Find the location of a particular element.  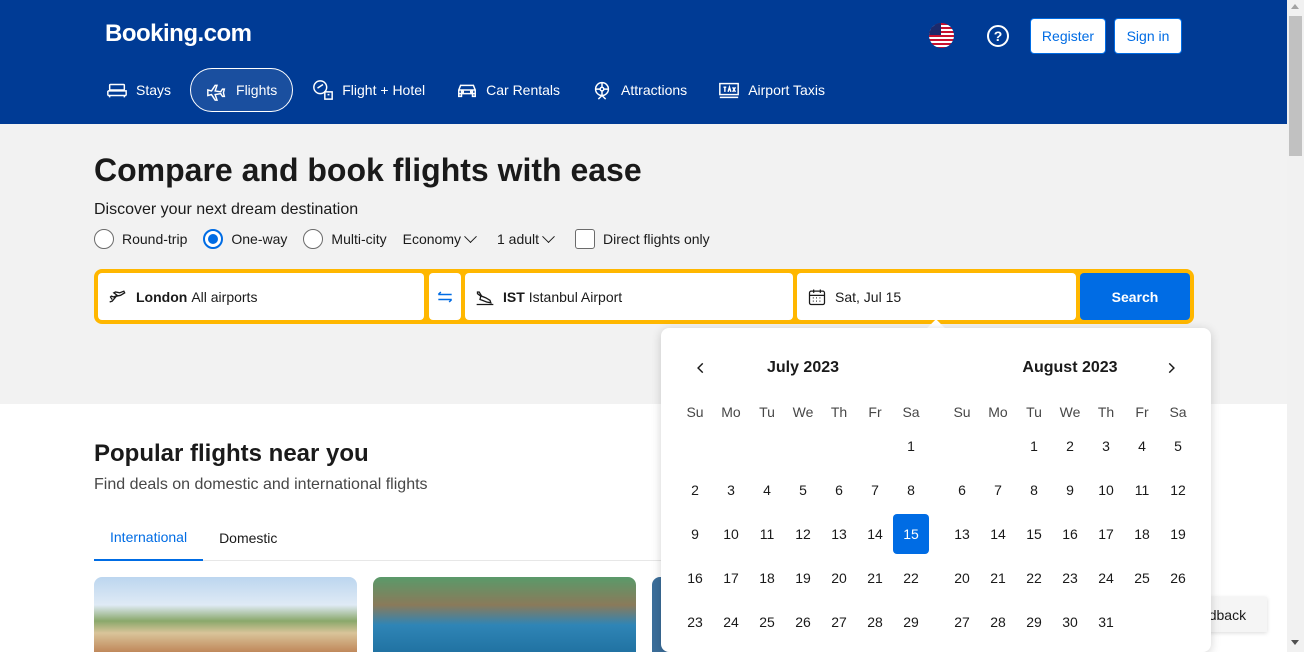

nav-item-car-rentals: Car Rentals is located at coordinates (508, 90).